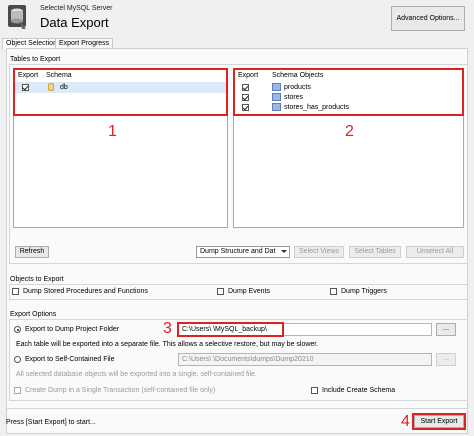 The image size is (474, 436). I want to click on page-title: Data Export, so click(74, 22).